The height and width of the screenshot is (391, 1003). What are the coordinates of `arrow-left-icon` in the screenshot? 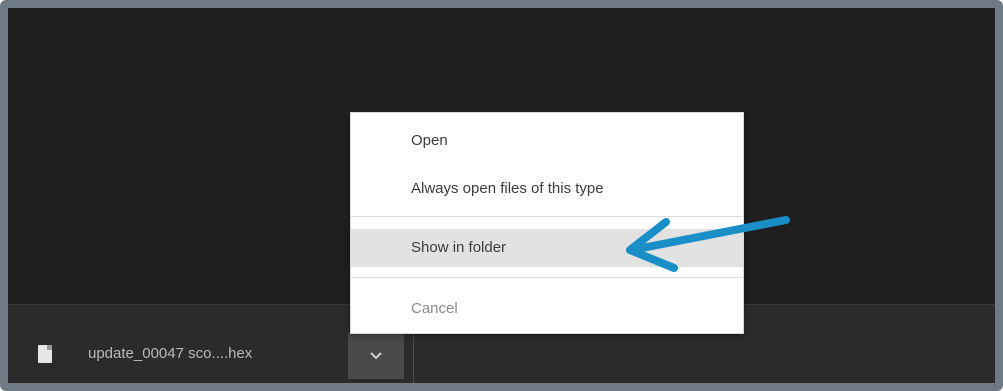 It's located at (708, 244).